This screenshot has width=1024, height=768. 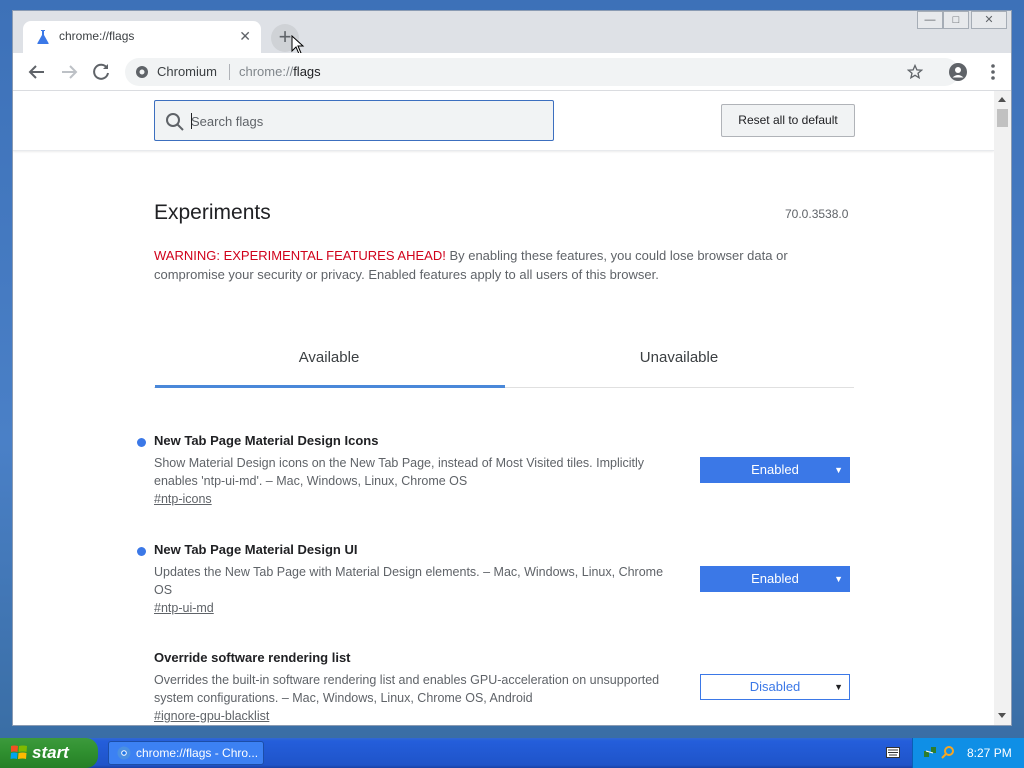 I want to click on flag-state-value: Disabled, so click(x=775, y=686).